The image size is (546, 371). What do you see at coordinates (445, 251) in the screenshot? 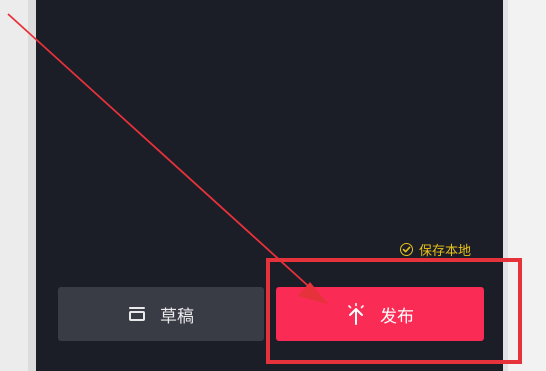
I see `save-local-label: 保存本地` at bounding box center [445, 251].